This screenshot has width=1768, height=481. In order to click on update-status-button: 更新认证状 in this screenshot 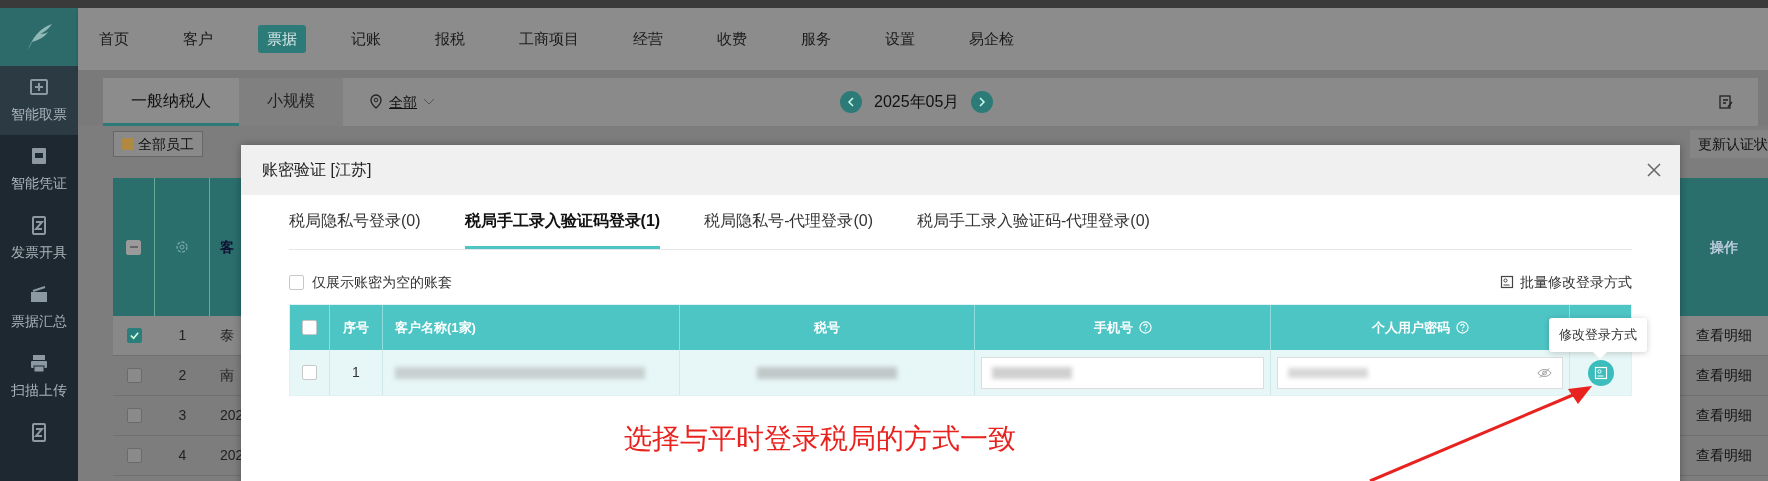, I will do `click(1729, 144)`.